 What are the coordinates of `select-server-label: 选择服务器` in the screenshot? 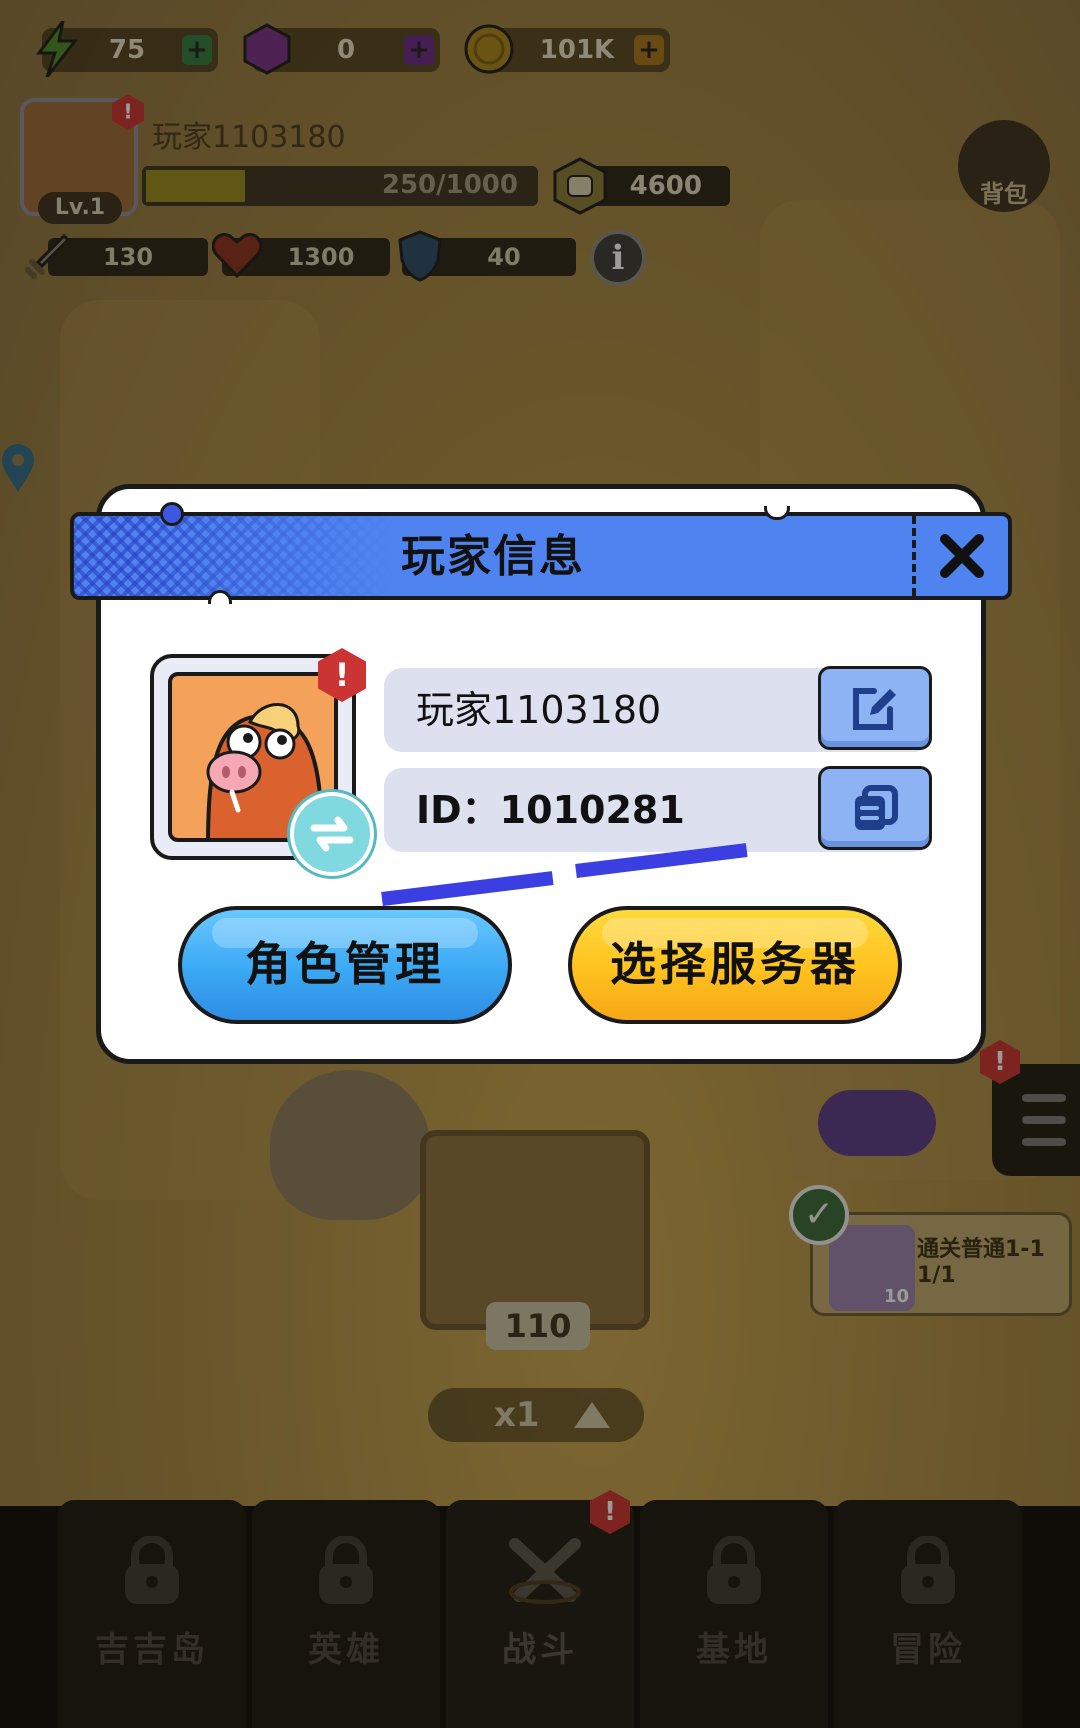 It's located at (735, 964).